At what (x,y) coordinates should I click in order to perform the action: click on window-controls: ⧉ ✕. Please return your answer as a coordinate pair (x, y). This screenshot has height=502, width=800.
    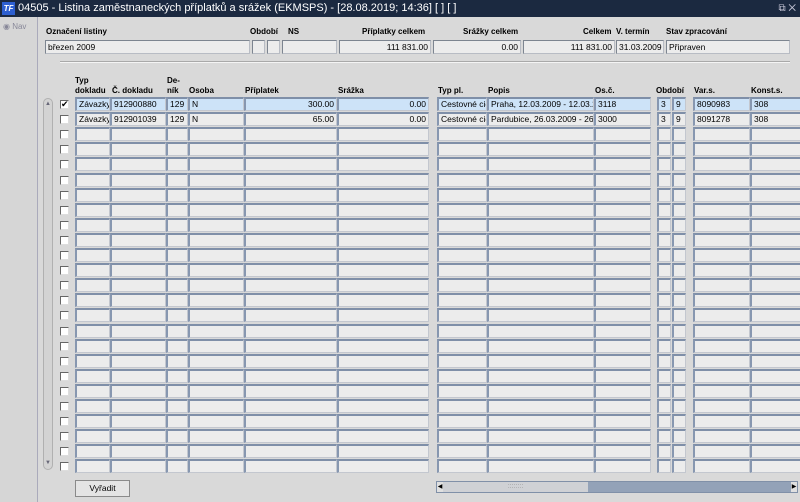
    Looking at the image, I should click on (787, 8).